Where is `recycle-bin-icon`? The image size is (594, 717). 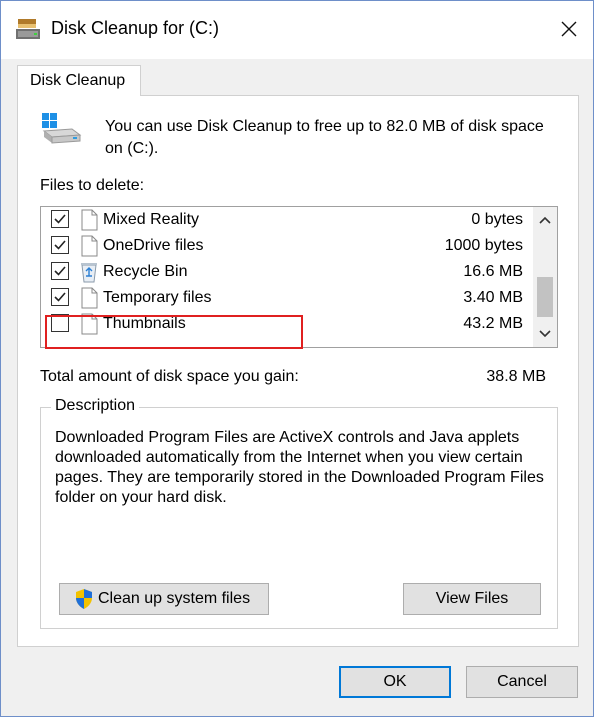
recycle-bin-icon is located at coordinates (89, 273).